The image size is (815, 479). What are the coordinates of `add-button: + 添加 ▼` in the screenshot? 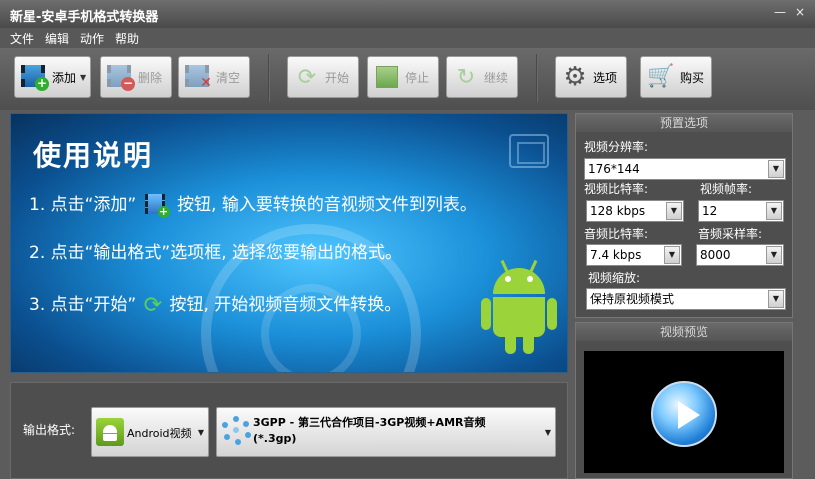 It's located at (52, 77).